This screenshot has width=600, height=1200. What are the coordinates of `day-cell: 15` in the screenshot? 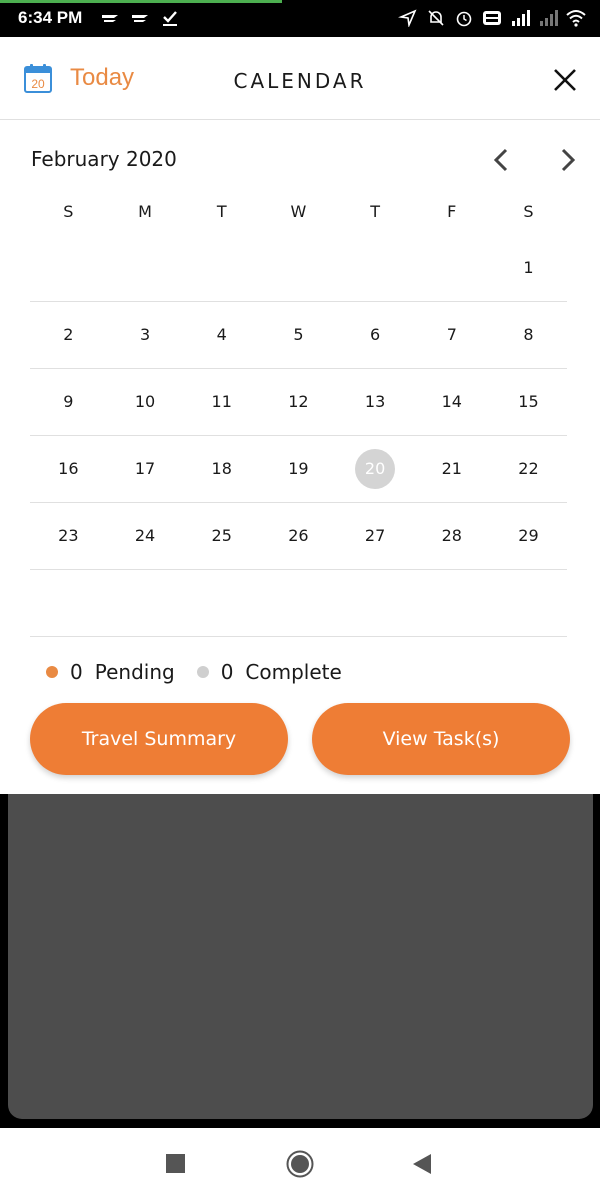 It's located at (528, 402).